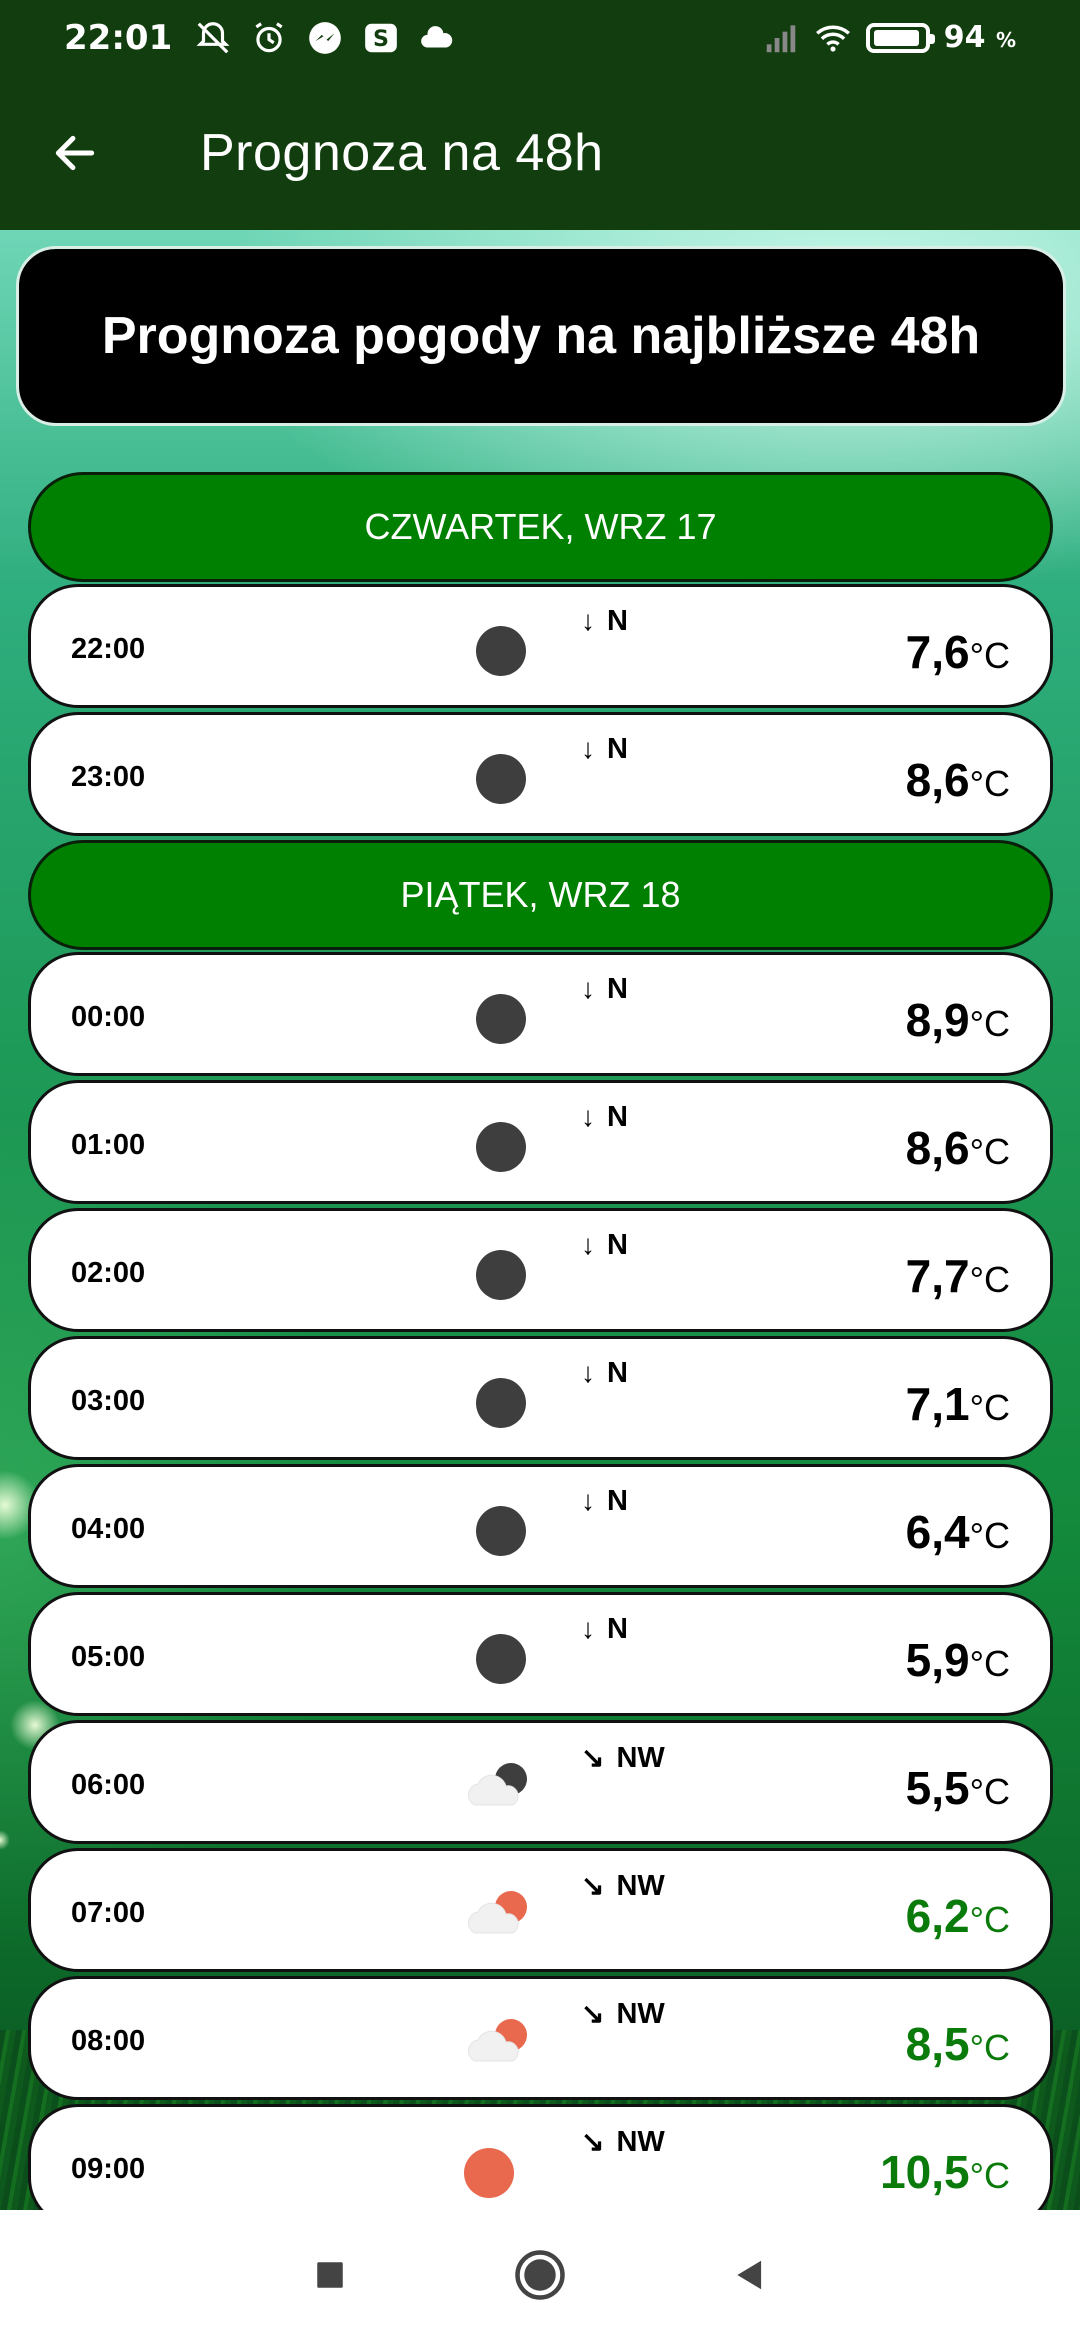  I want to click on temperature: 8,9°C, so click(958, 1020).